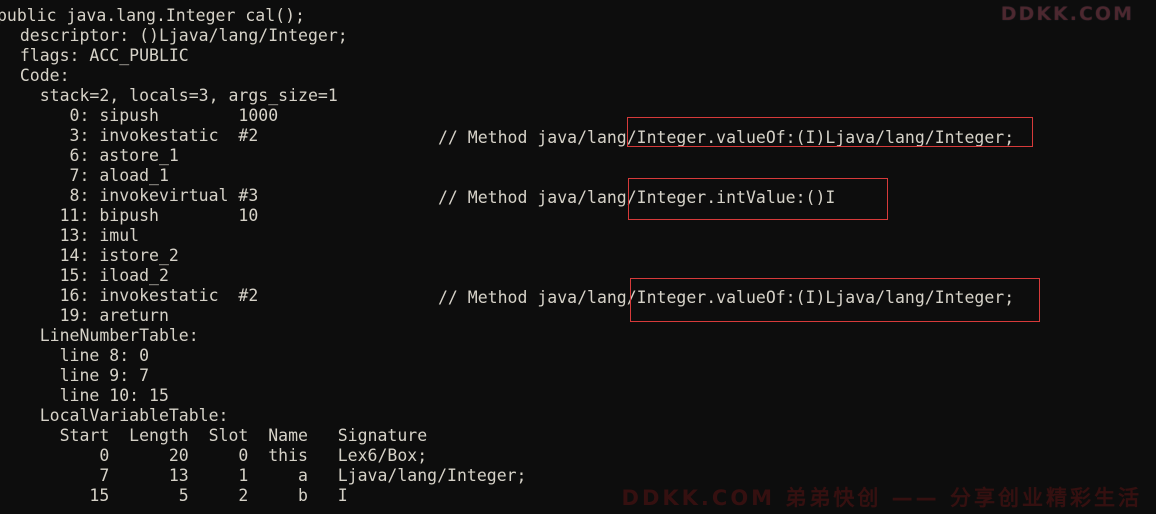 The image size is (1156, 514). What do you see at coordinates (75, 375) in the screenshot?
I see `code-line: line 9: 7` at bounding box center [75, 375].